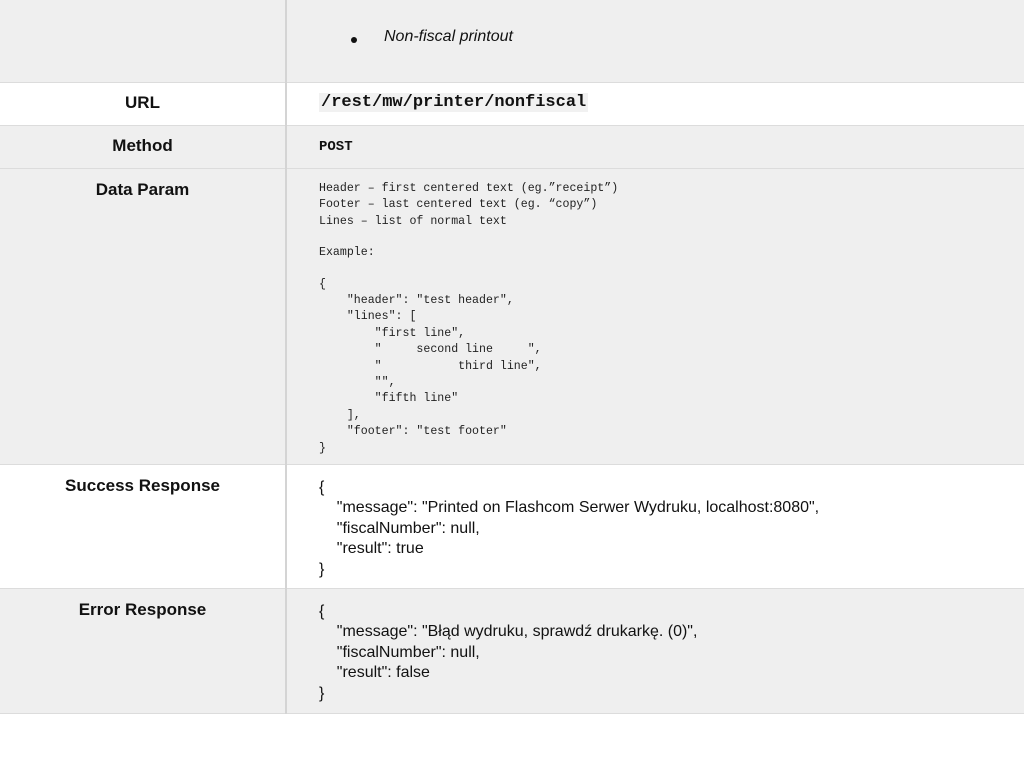  I want to click on method-label-cell: Method, so click(143, 147).